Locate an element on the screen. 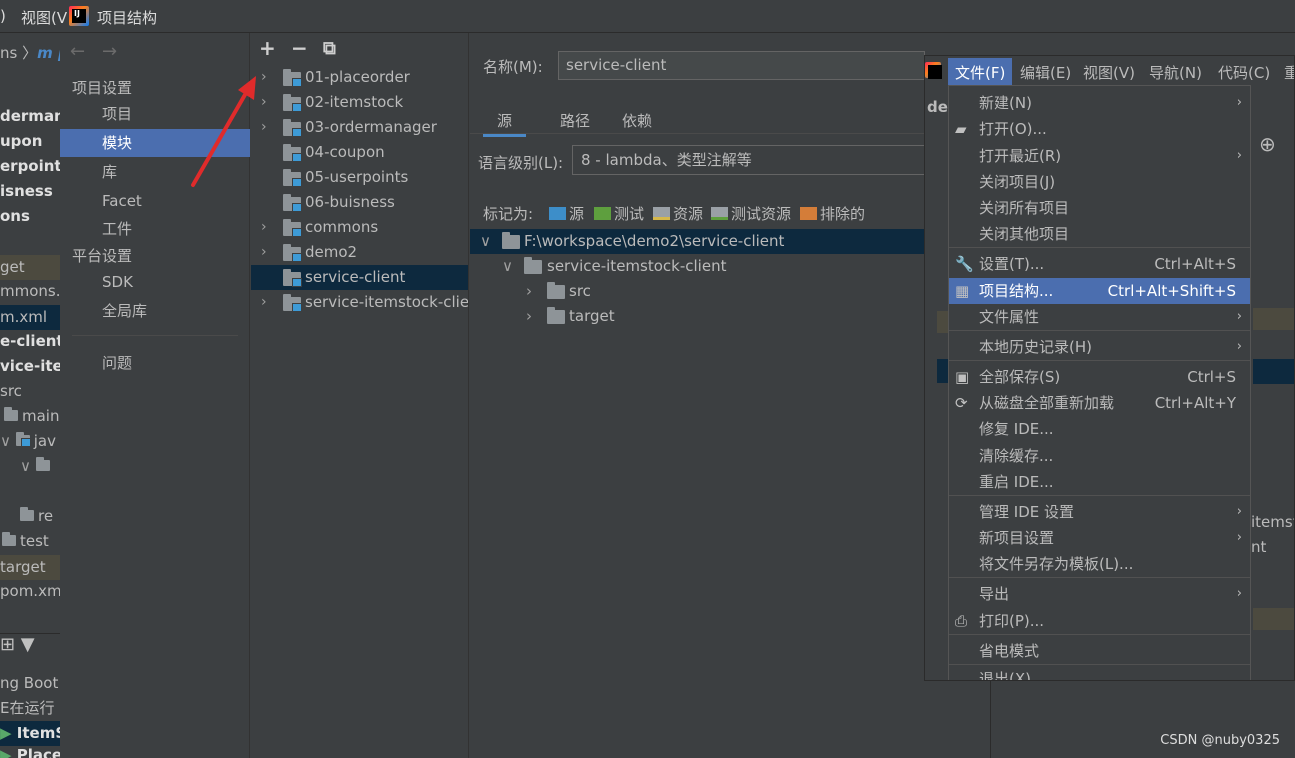  module-name-field: service-client is located at coordinates (741, 65).